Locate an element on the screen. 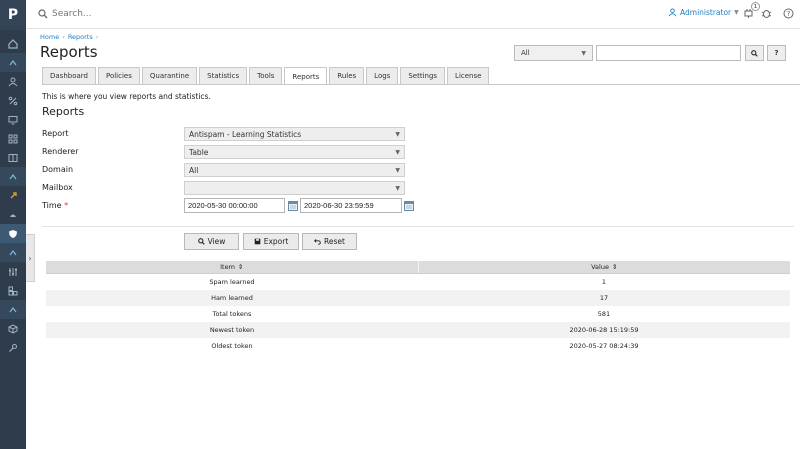 The height and width of the screenshot is (449, 800). report-select: Antispam - Learning Statistics ▼ is located at coordinates (294, 134).